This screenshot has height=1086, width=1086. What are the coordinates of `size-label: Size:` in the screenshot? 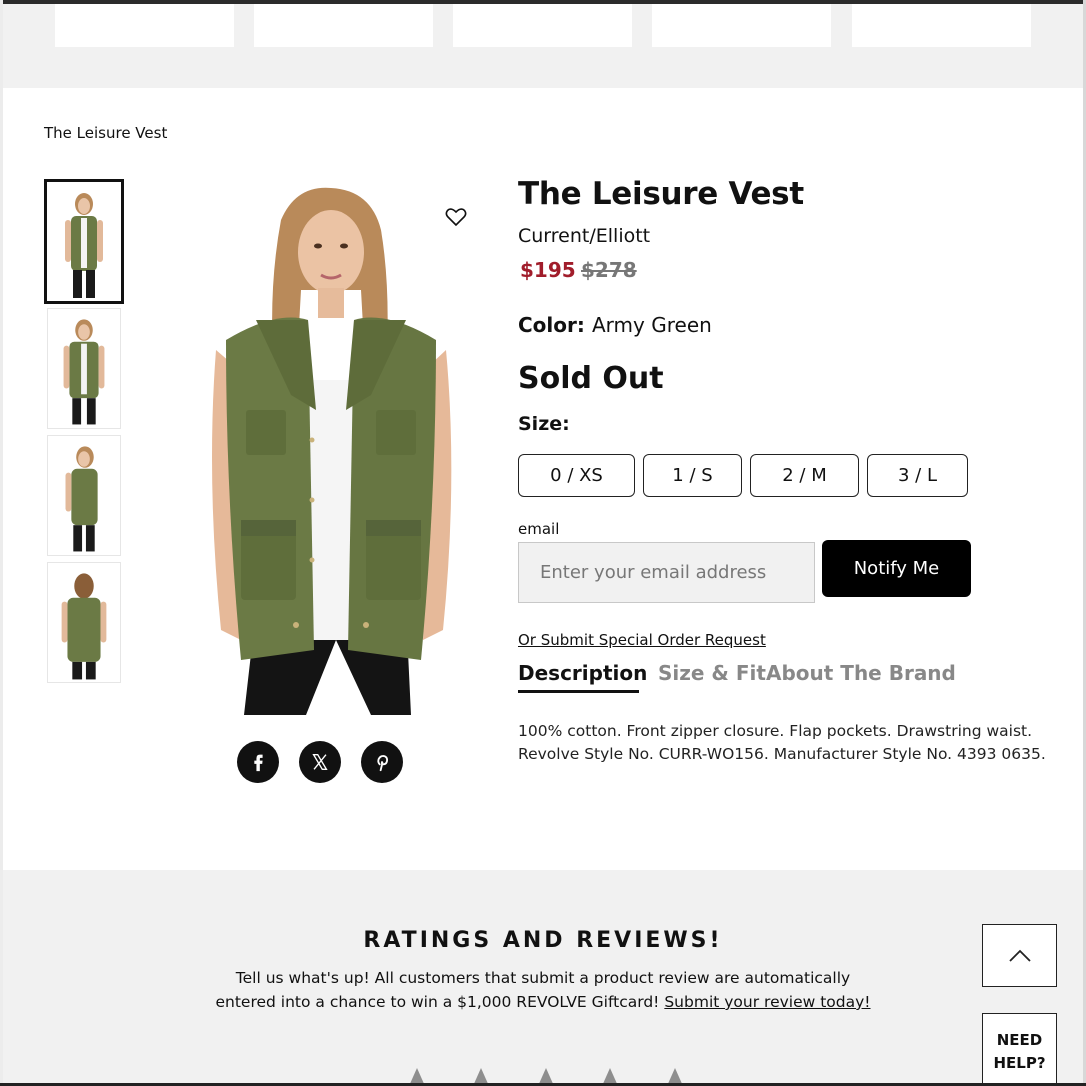 It's located at (544, 424).